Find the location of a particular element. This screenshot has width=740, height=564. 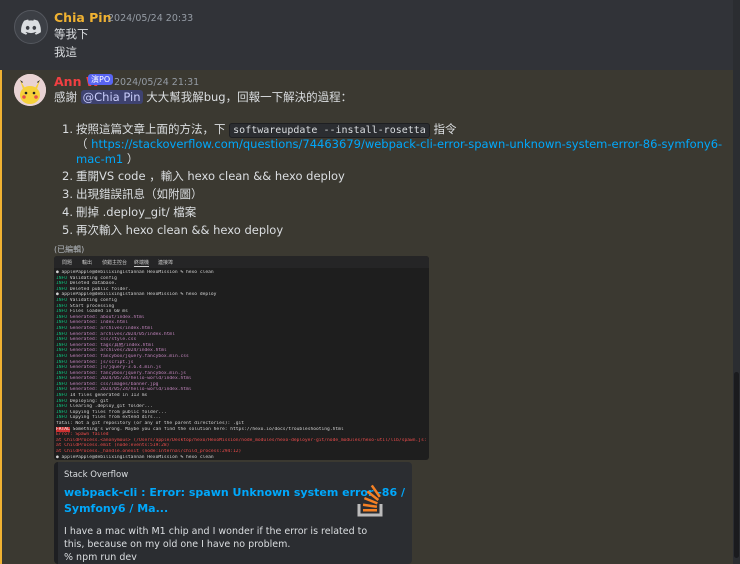

tab-output: 輸出 is located at coordinates (87, 263).